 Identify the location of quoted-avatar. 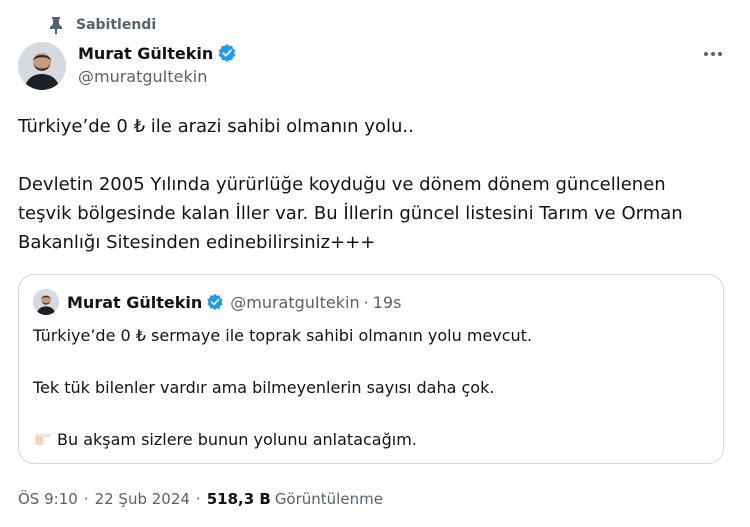
(46, 302).